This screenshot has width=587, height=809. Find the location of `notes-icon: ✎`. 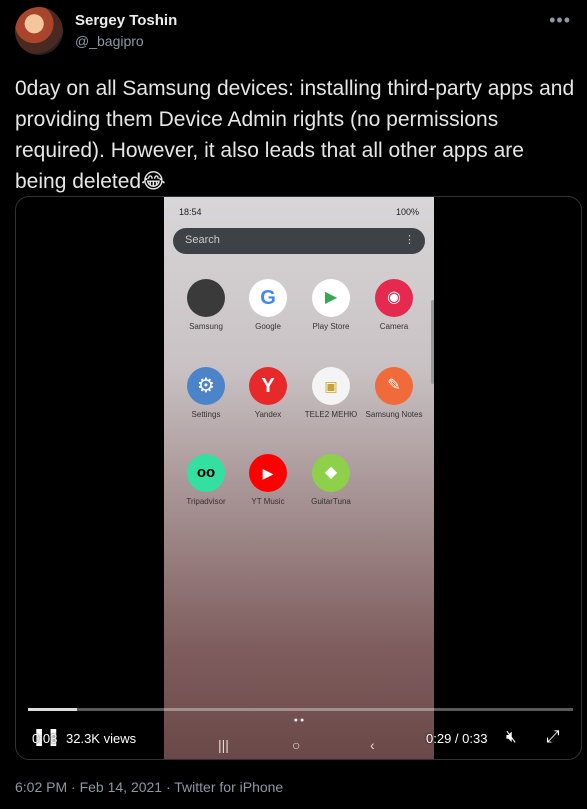

notes-icon: ✎ is located at coordinates (394, 386).